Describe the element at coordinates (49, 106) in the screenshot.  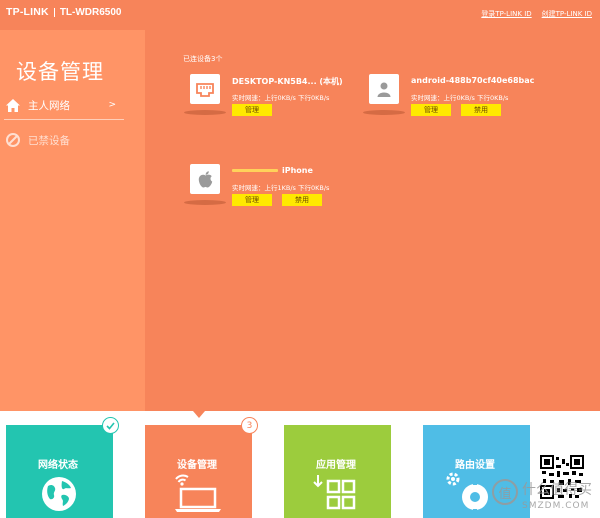
I see `sidebar-item-label: 主人网络` at that location.